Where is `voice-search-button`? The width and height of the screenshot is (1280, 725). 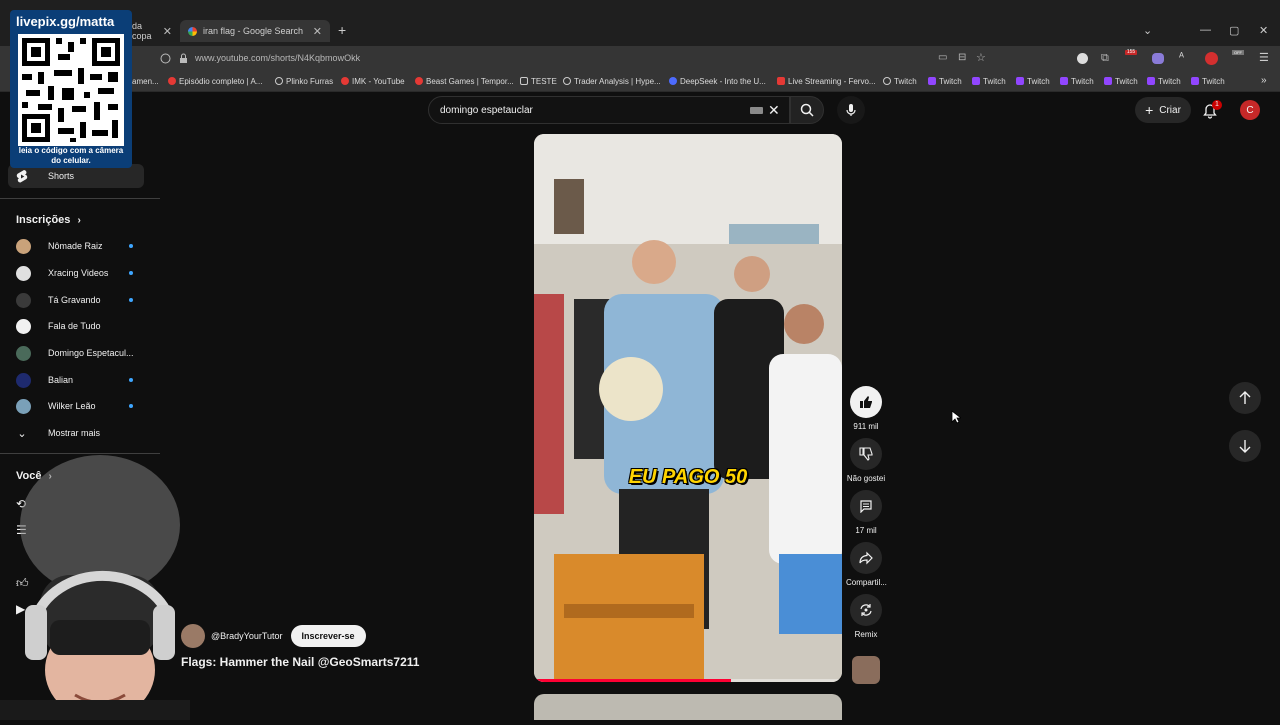
voice-search-button is located at coordinates (851, 110).